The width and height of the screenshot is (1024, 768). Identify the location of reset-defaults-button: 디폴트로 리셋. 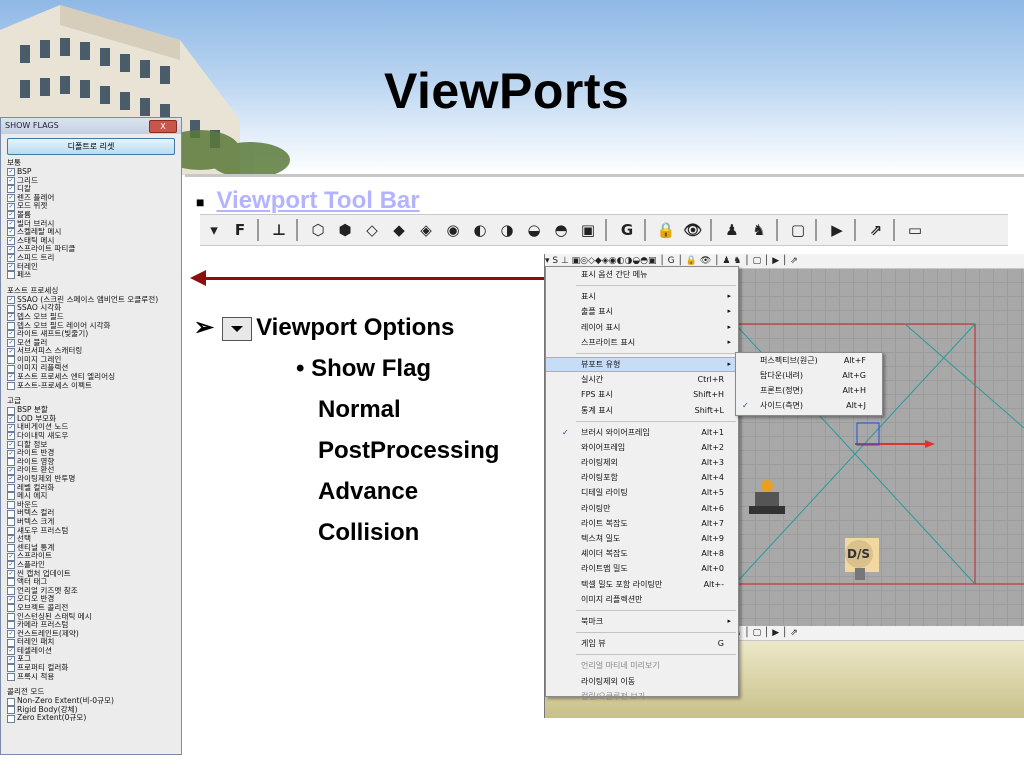
(91, 146).